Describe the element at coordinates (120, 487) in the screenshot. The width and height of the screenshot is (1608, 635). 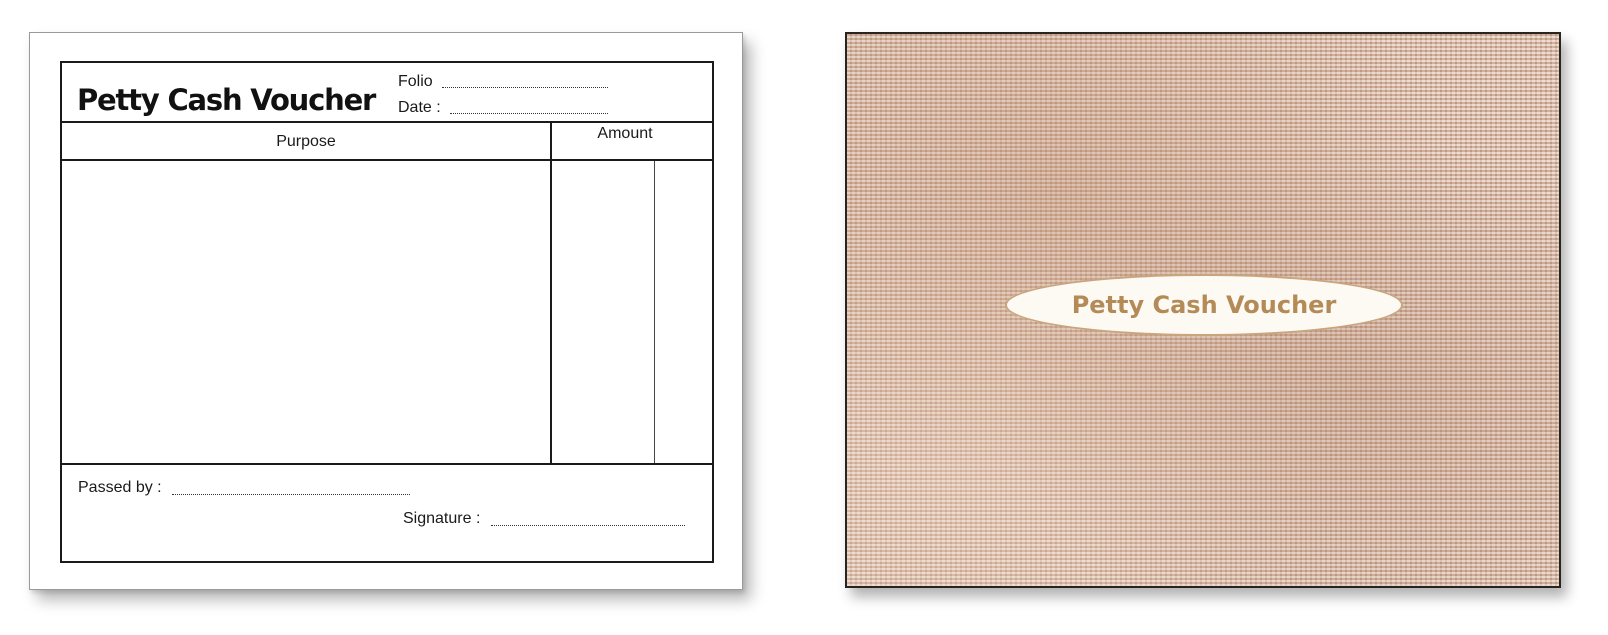
I see `passed-by-label: Passed by :` at that location.